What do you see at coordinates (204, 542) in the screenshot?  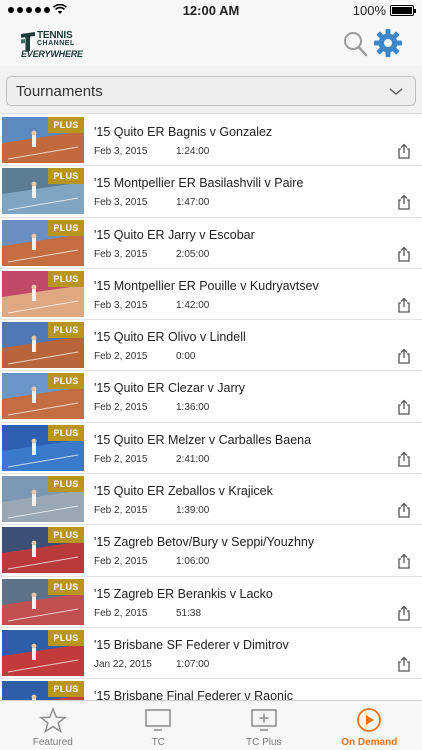 I see `video-title: '15 Zagreb Betov/Bury v Seppi/Youzhny` at bounding box center [204, 542].